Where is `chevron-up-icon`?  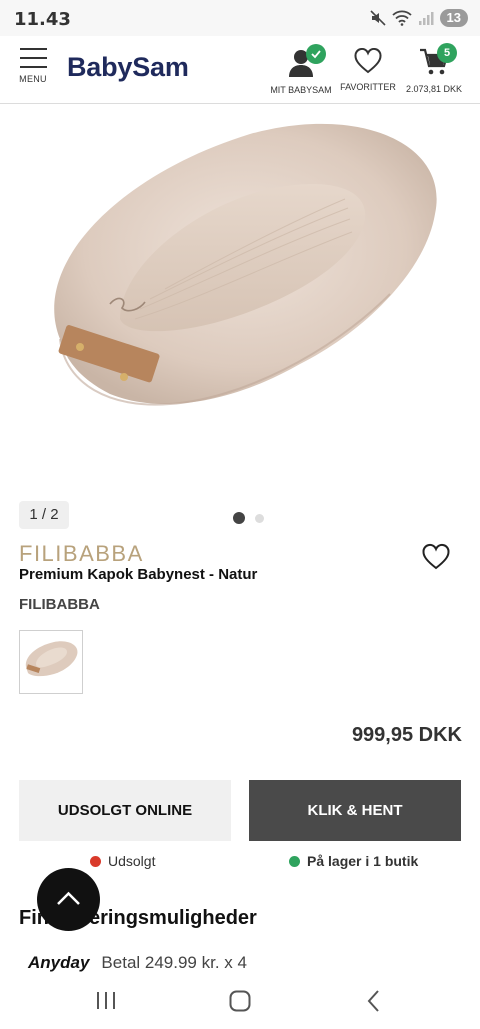
chevron-up-icon is located at coordinates (68, 898).